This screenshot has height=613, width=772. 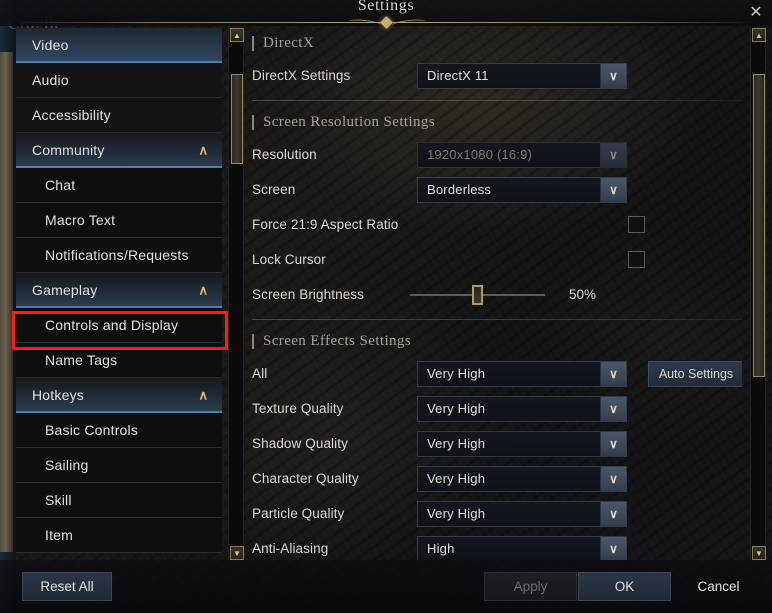 I want to click on dropdown-value: Borderless, so click(x=459, y=189).